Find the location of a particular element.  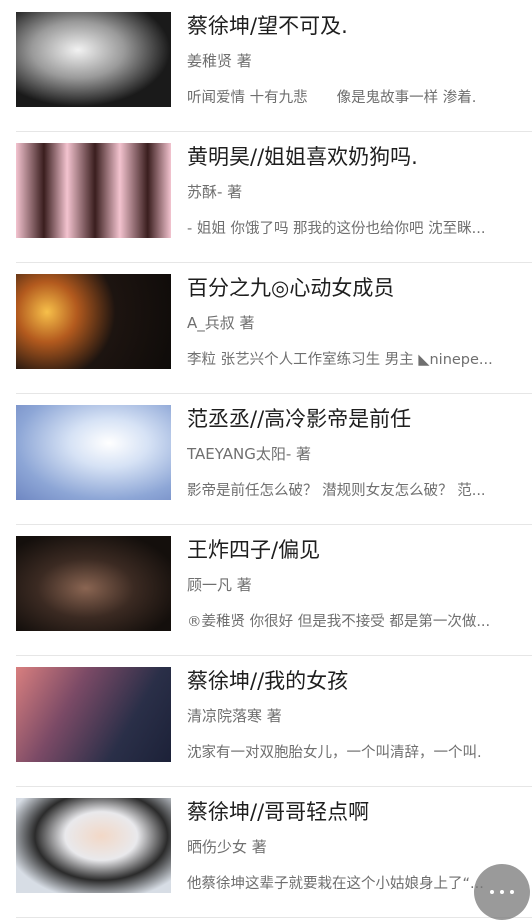

book-author: 苏酥- 著 is located at coordinates (215, 192).